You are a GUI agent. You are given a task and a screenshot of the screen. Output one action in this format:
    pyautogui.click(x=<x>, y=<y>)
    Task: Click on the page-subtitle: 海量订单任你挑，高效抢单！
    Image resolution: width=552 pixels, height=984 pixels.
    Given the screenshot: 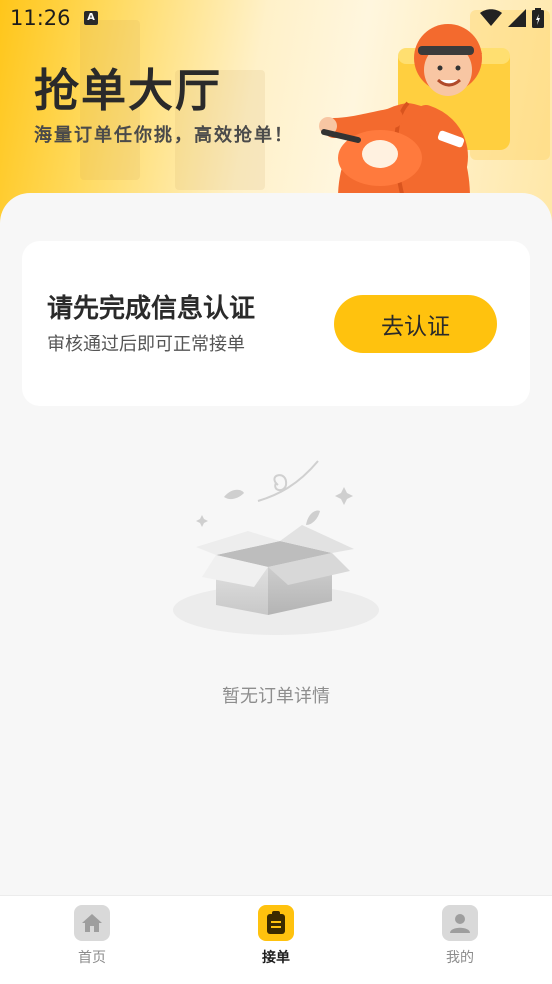 What is the action you would take?
    pyautogui.click(x=164, y=135)
    